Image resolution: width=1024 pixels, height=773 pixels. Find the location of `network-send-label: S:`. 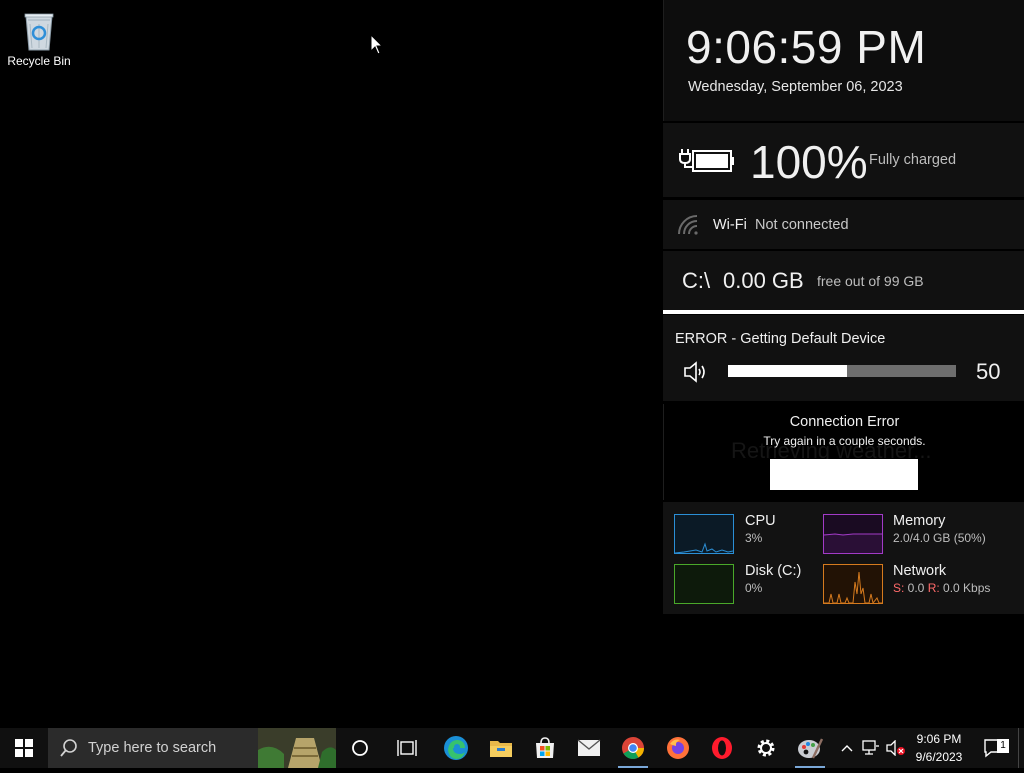

network-send-label: S: is located at coordinates (899, 588).